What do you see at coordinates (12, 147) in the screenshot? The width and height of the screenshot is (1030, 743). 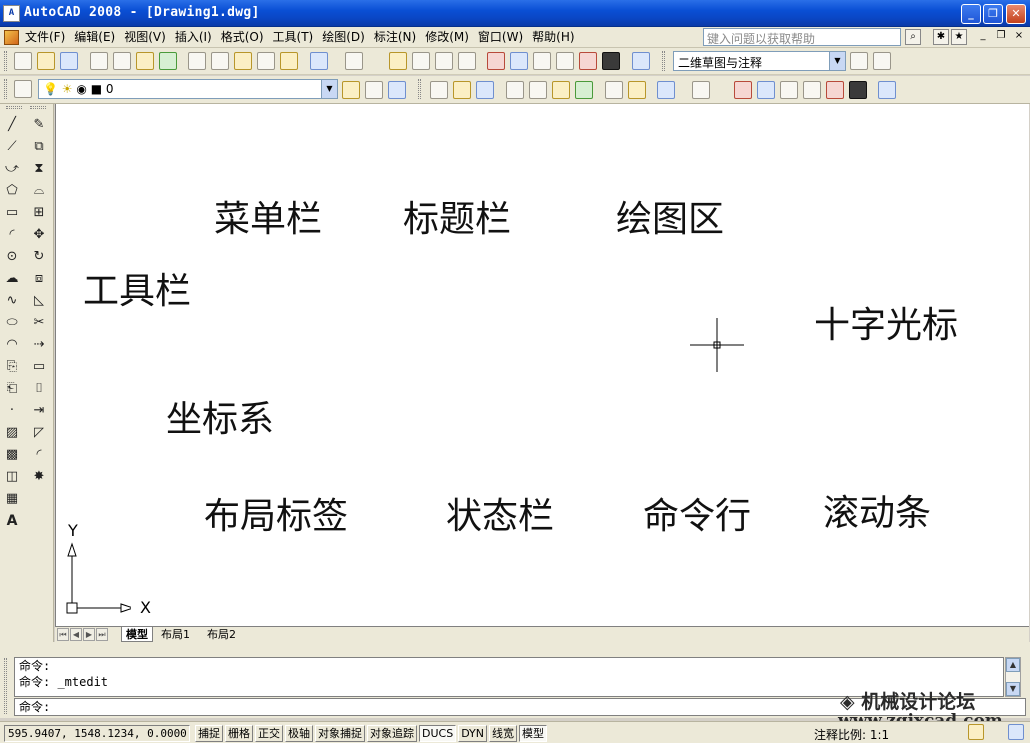 I see `construction-line-icon: ⟋` at bounding box center [12, 147].